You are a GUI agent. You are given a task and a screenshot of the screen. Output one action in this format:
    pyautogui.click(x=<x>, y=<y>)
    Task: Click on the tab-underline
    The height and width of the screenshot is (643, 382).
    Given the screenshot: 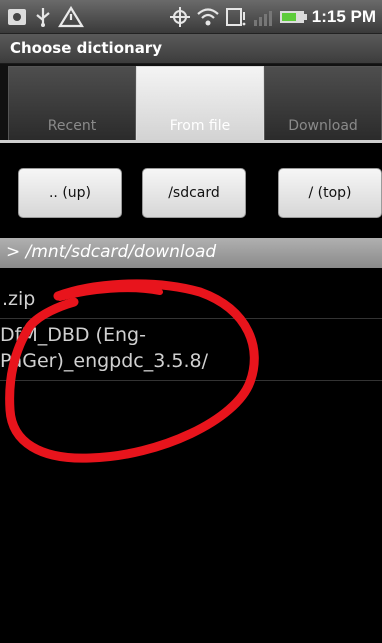 What is the action you would take?
    pyautogui.click(x=191, y=141)
    